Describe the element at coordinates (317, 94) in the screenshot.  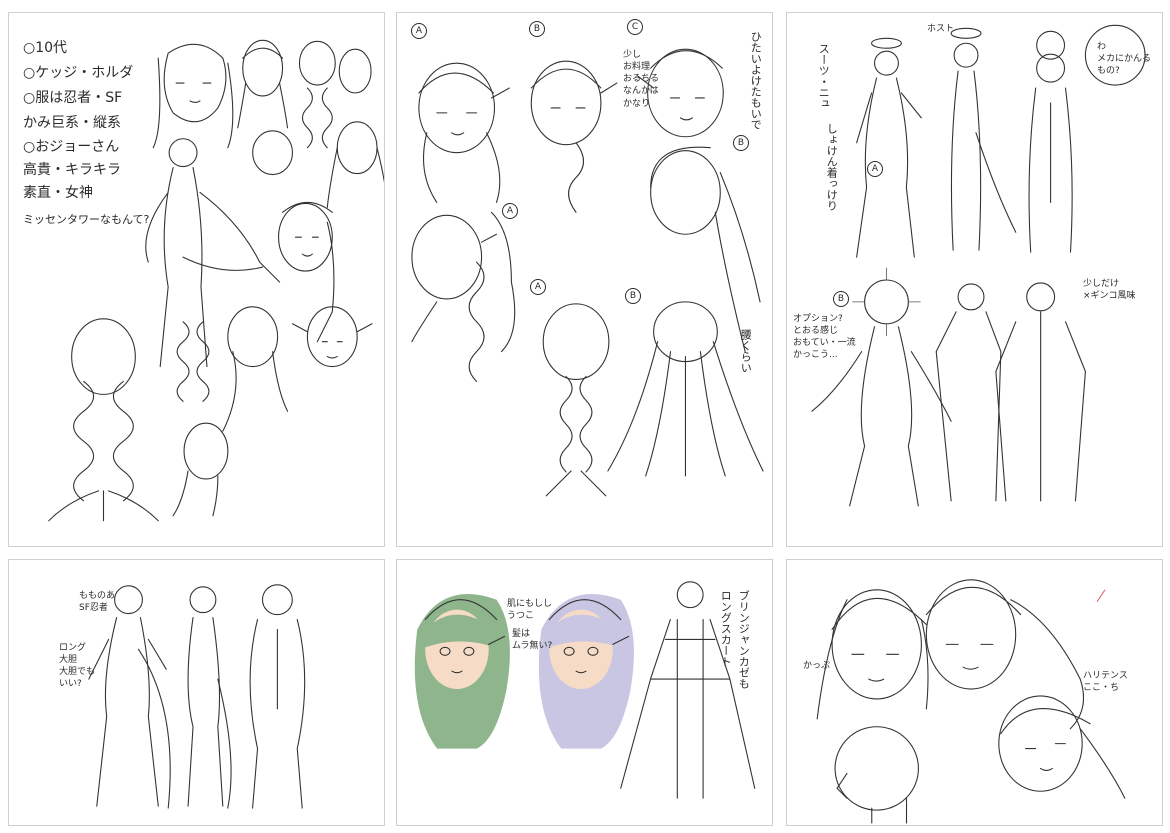
I see `braid-back-view` at that location.